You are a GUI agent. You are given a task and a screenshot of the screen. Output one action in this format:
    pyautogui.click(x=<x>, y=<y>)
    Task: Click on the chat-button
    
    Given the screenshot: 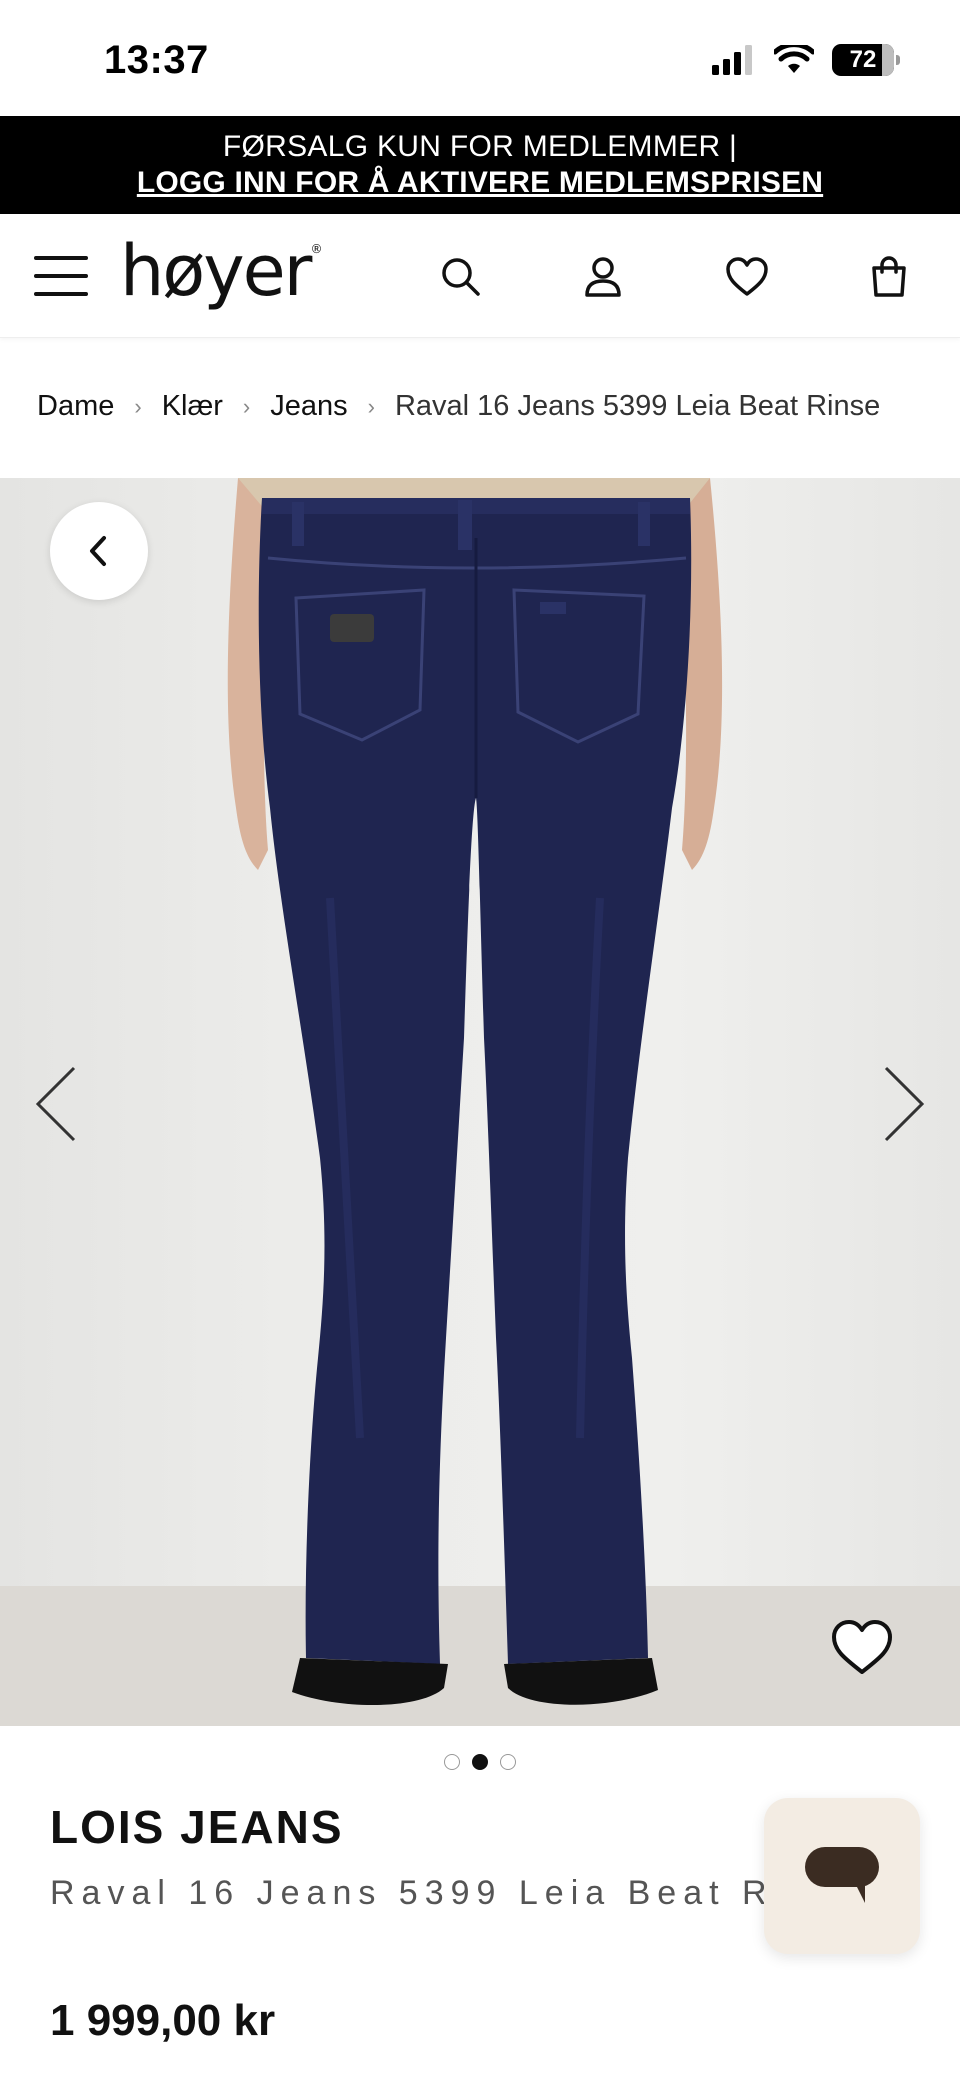 What is the action you would take?
    pyautogui.click(x=842, y=1876)
    